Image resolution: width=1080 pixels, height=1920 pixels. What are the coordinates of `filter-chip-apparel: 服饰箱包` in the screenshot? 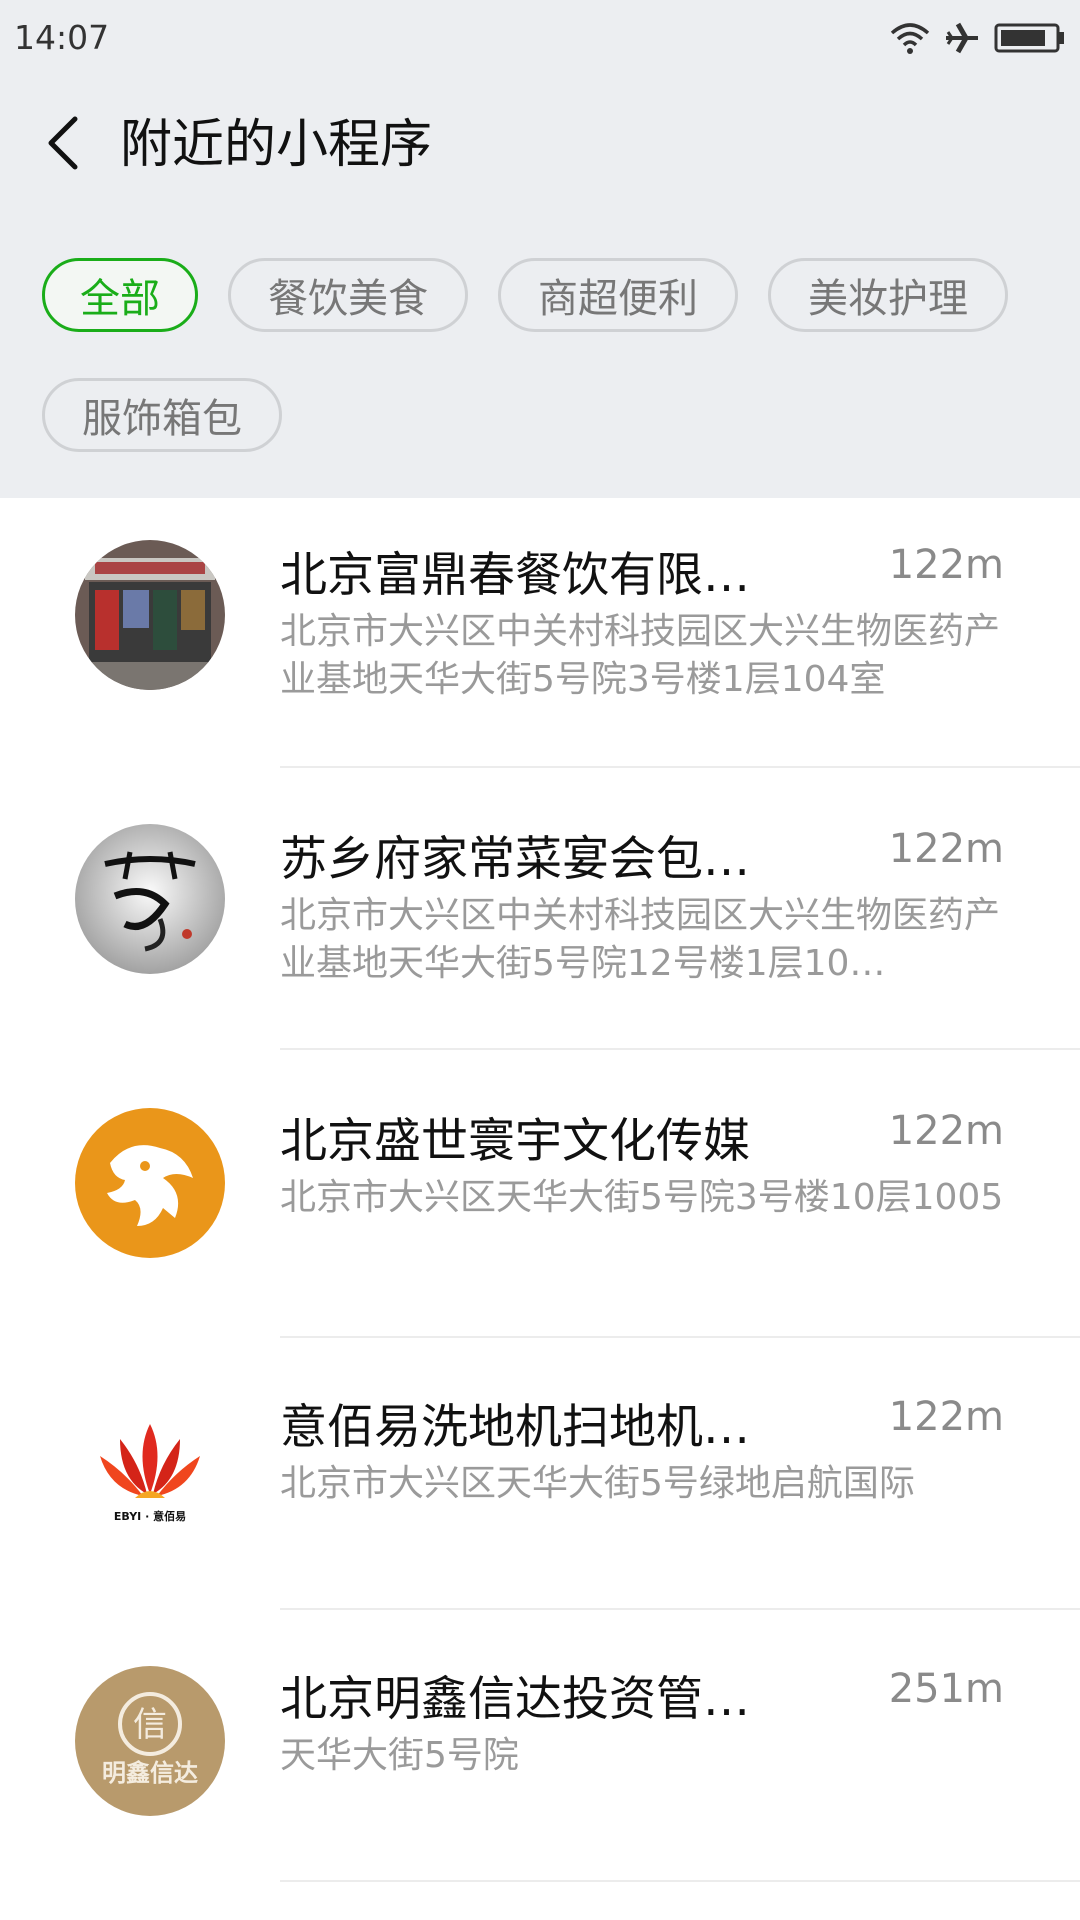 It's located at (162, 415).